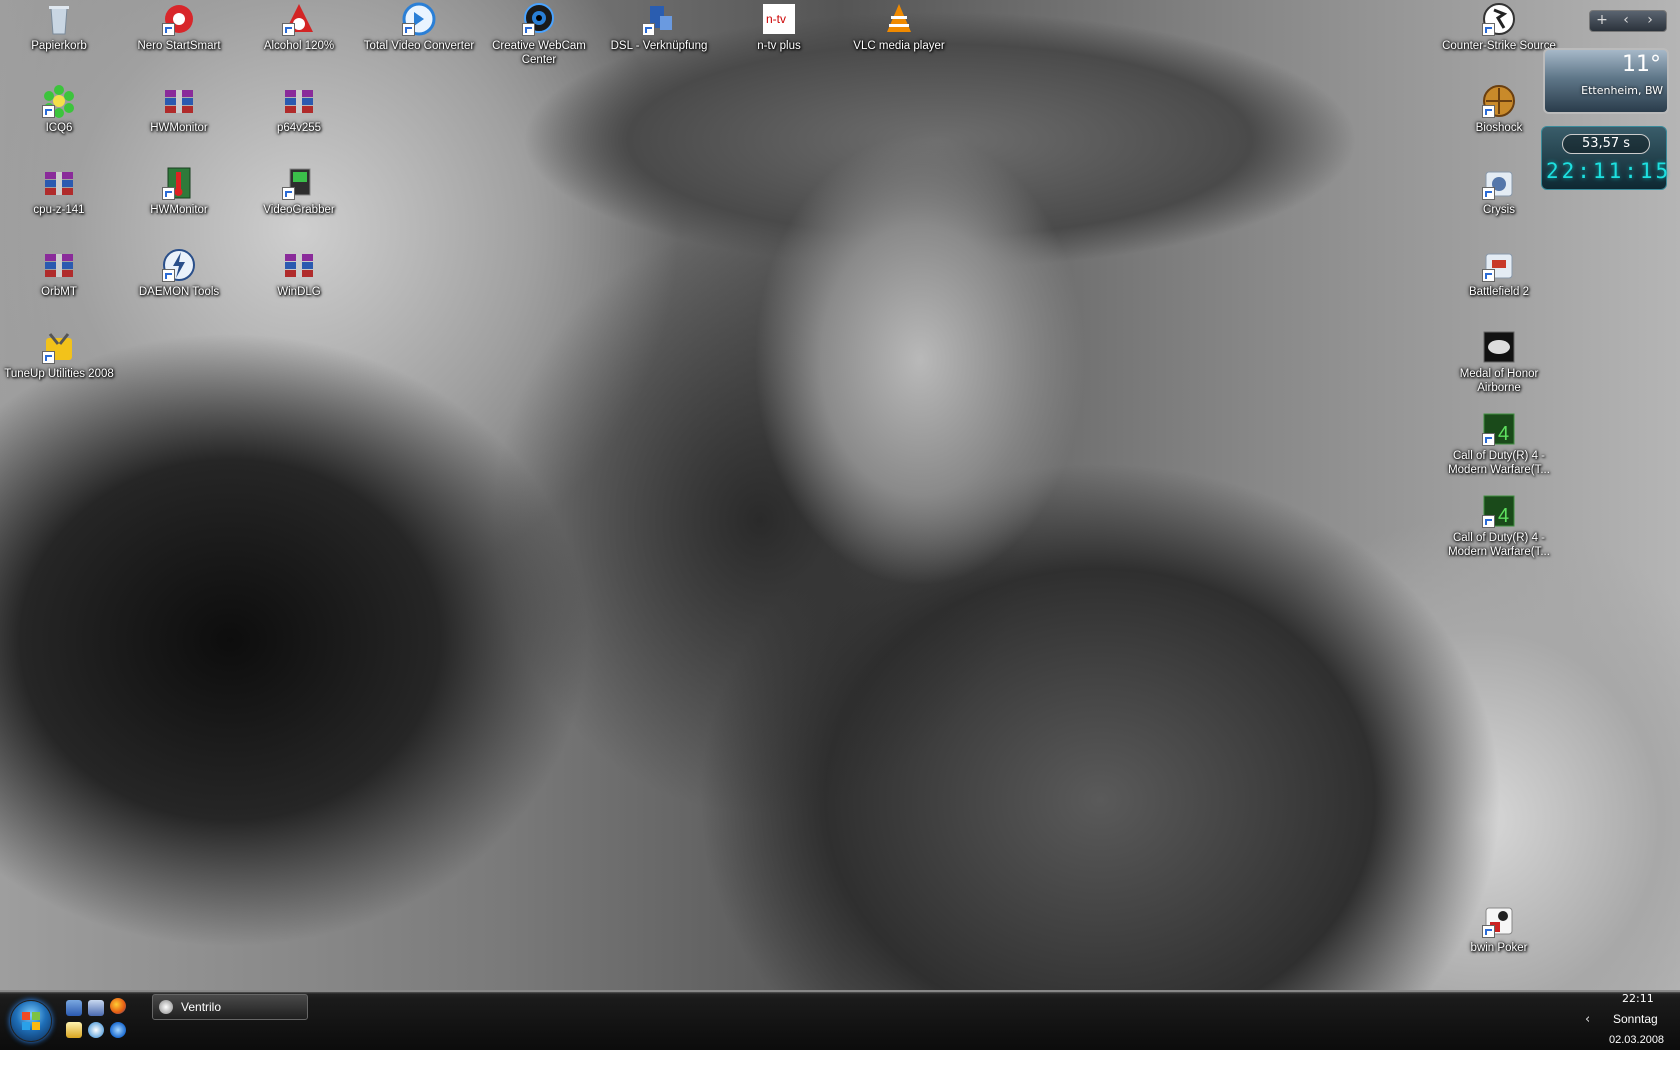  What do you see at coordinates (1499, 948) in the screenshot?
I see `icon-label: bwin Poker` at bounding box center [1499, 948].